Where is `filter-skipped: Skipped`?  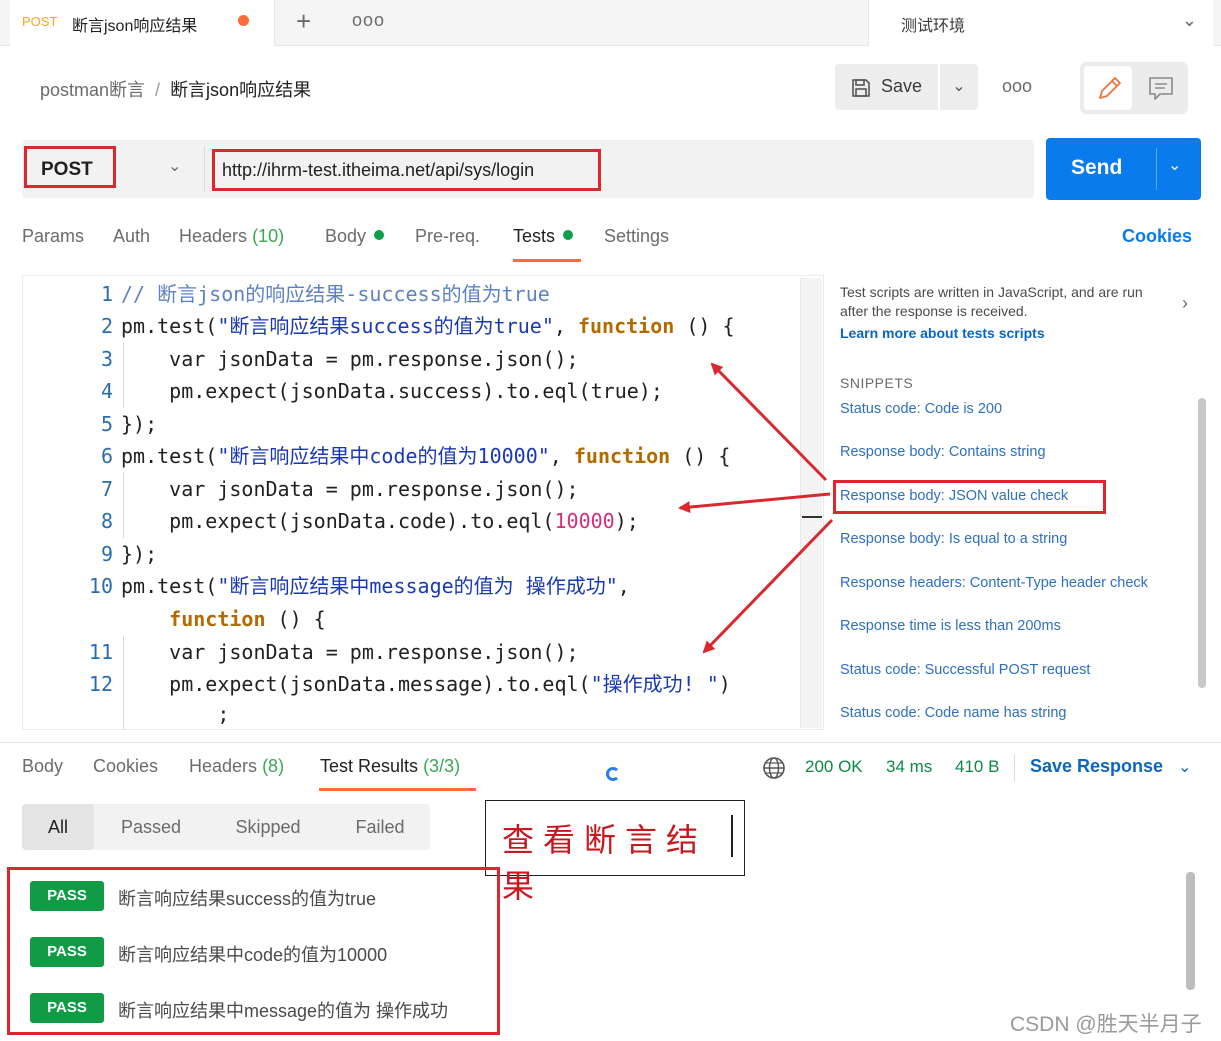 filter-skipped: Skipped is located at coordinates (268, 827).